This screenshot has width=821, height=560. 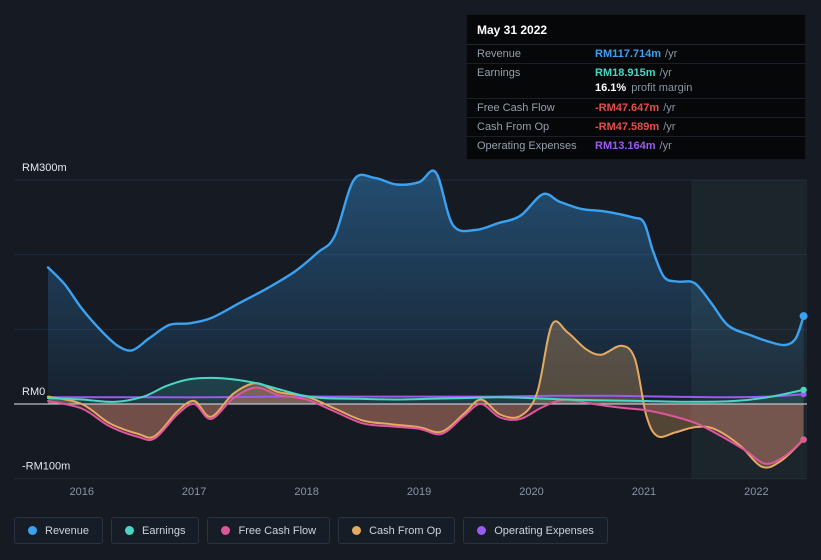 What do you see at coordinates (306, 492) in the screenshot?
I see `x-axis-label: 2018` at bounding box center [306, 492].